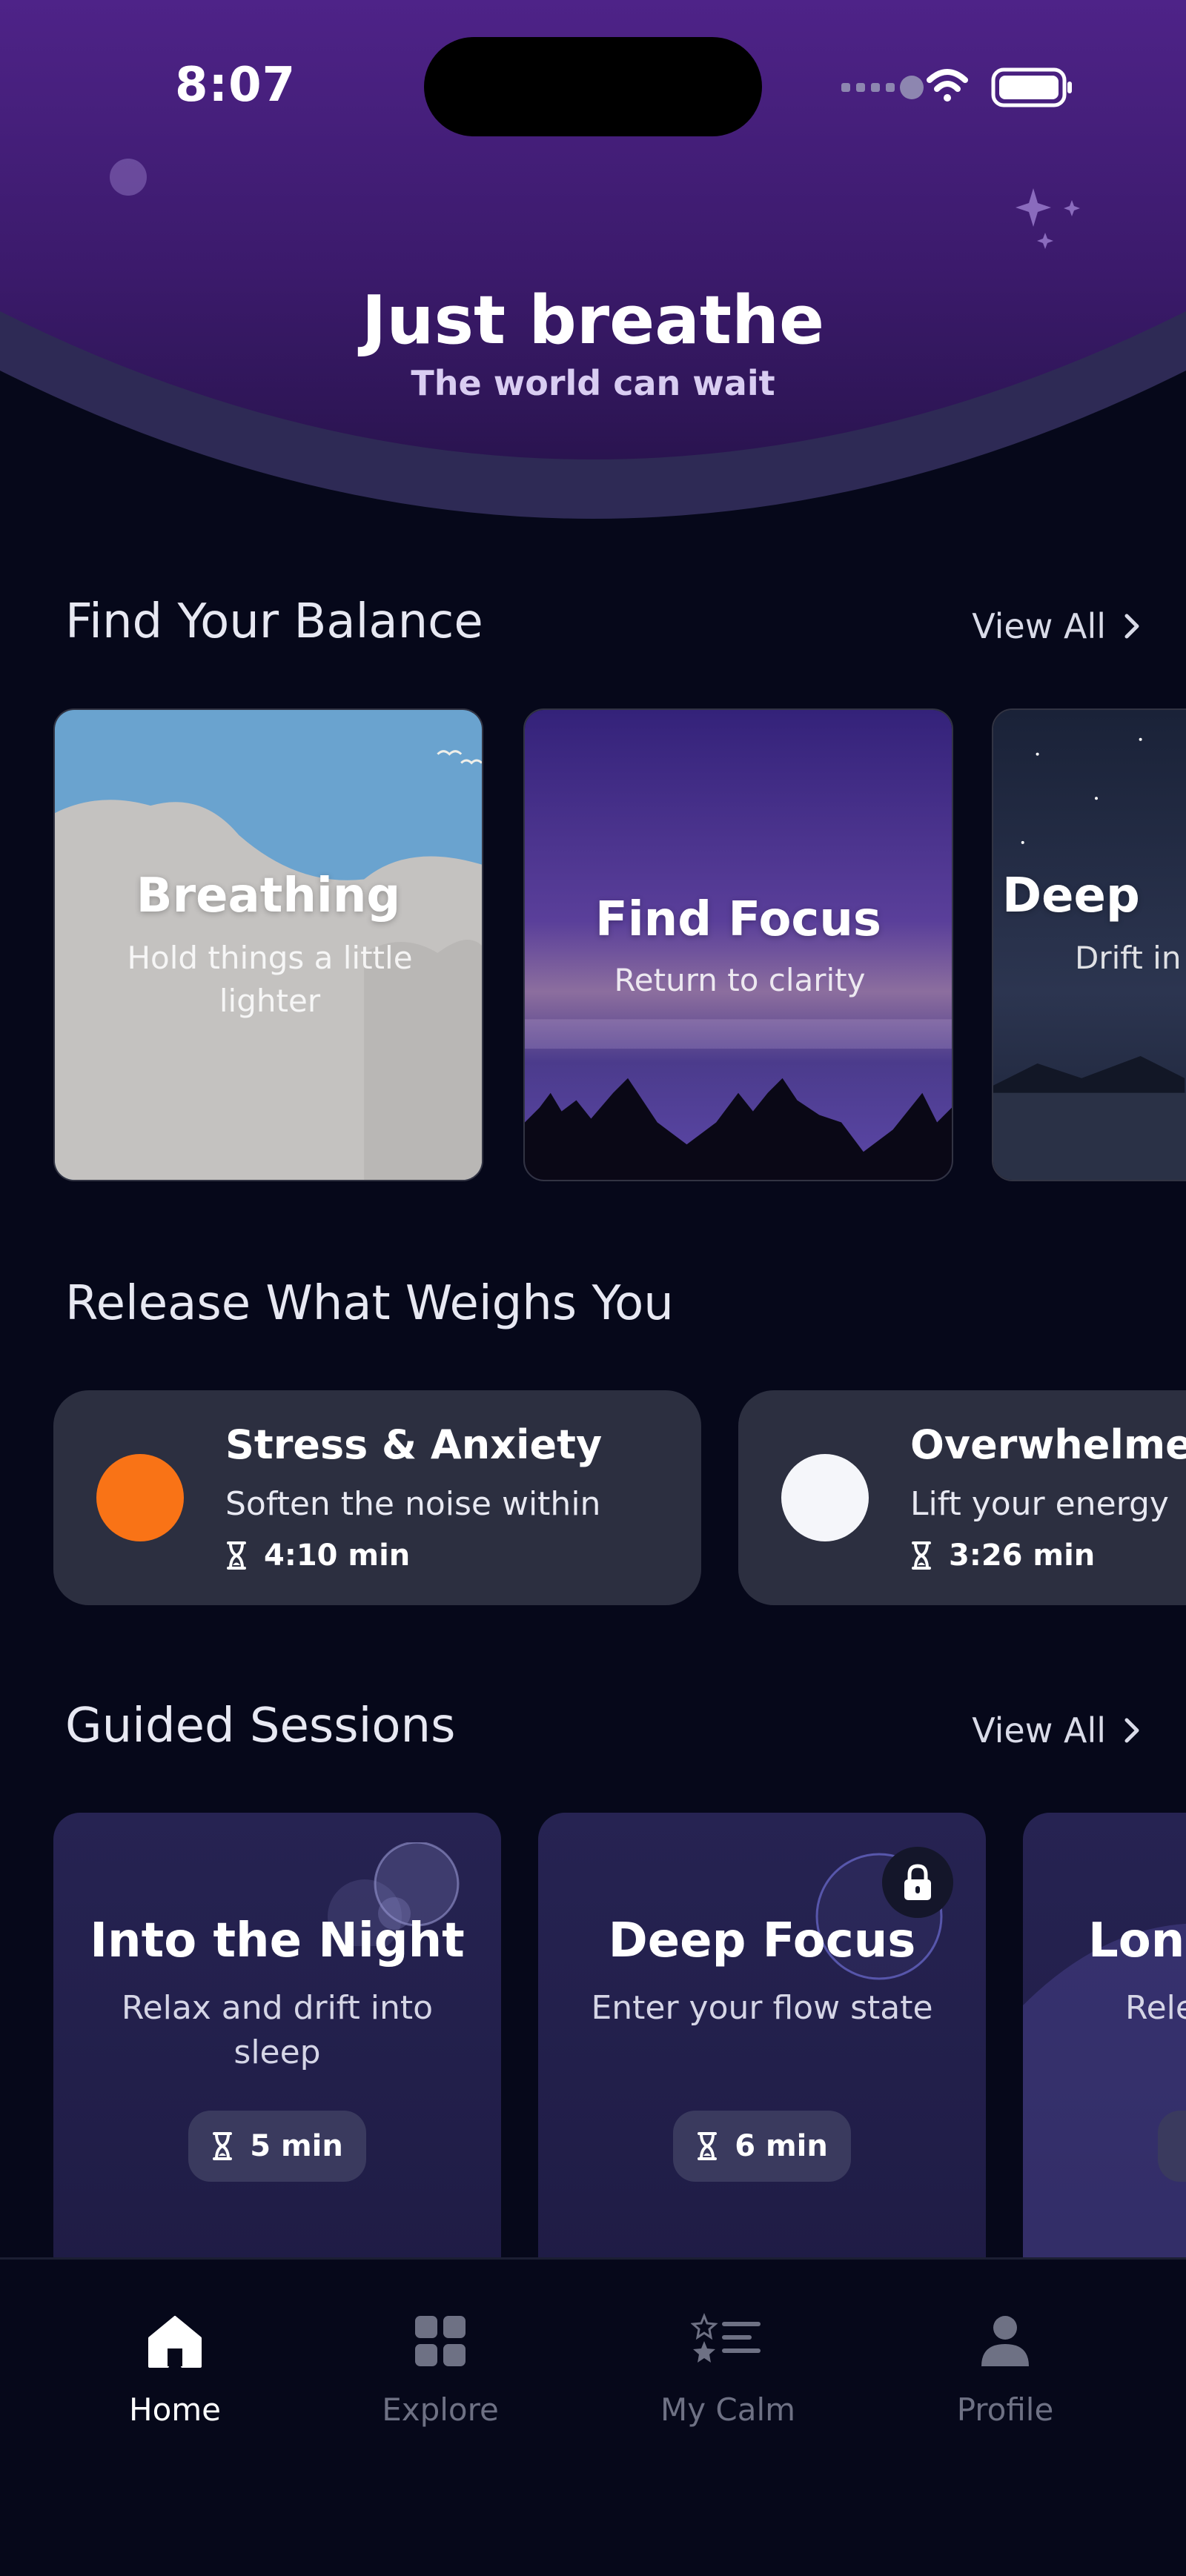  I want to click on guided-card-deep-focus: Deep Focus Enter your flow state 6 min, so click(762, 2042).